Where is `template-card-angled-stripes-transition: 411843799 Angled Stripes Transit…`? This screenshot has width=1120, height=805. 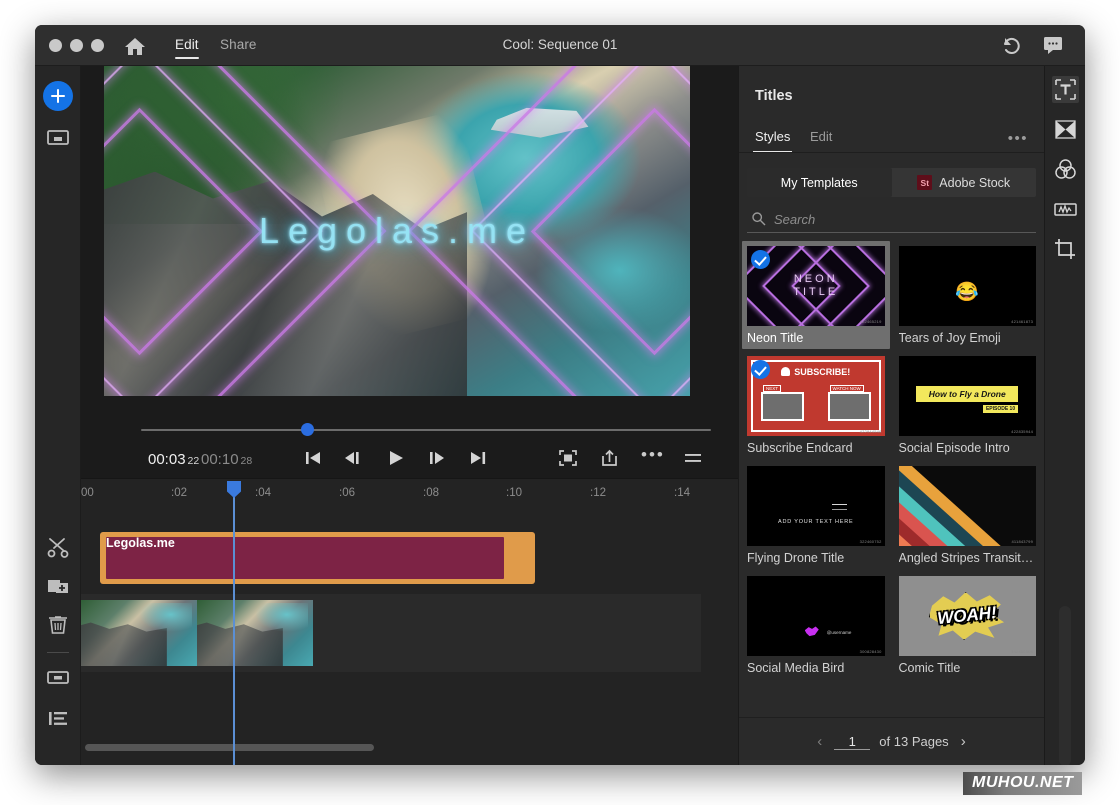 template-card-angled-stripes-transition: 411843799 Angled Stripes Transit… is located at coordinates (968, 515).